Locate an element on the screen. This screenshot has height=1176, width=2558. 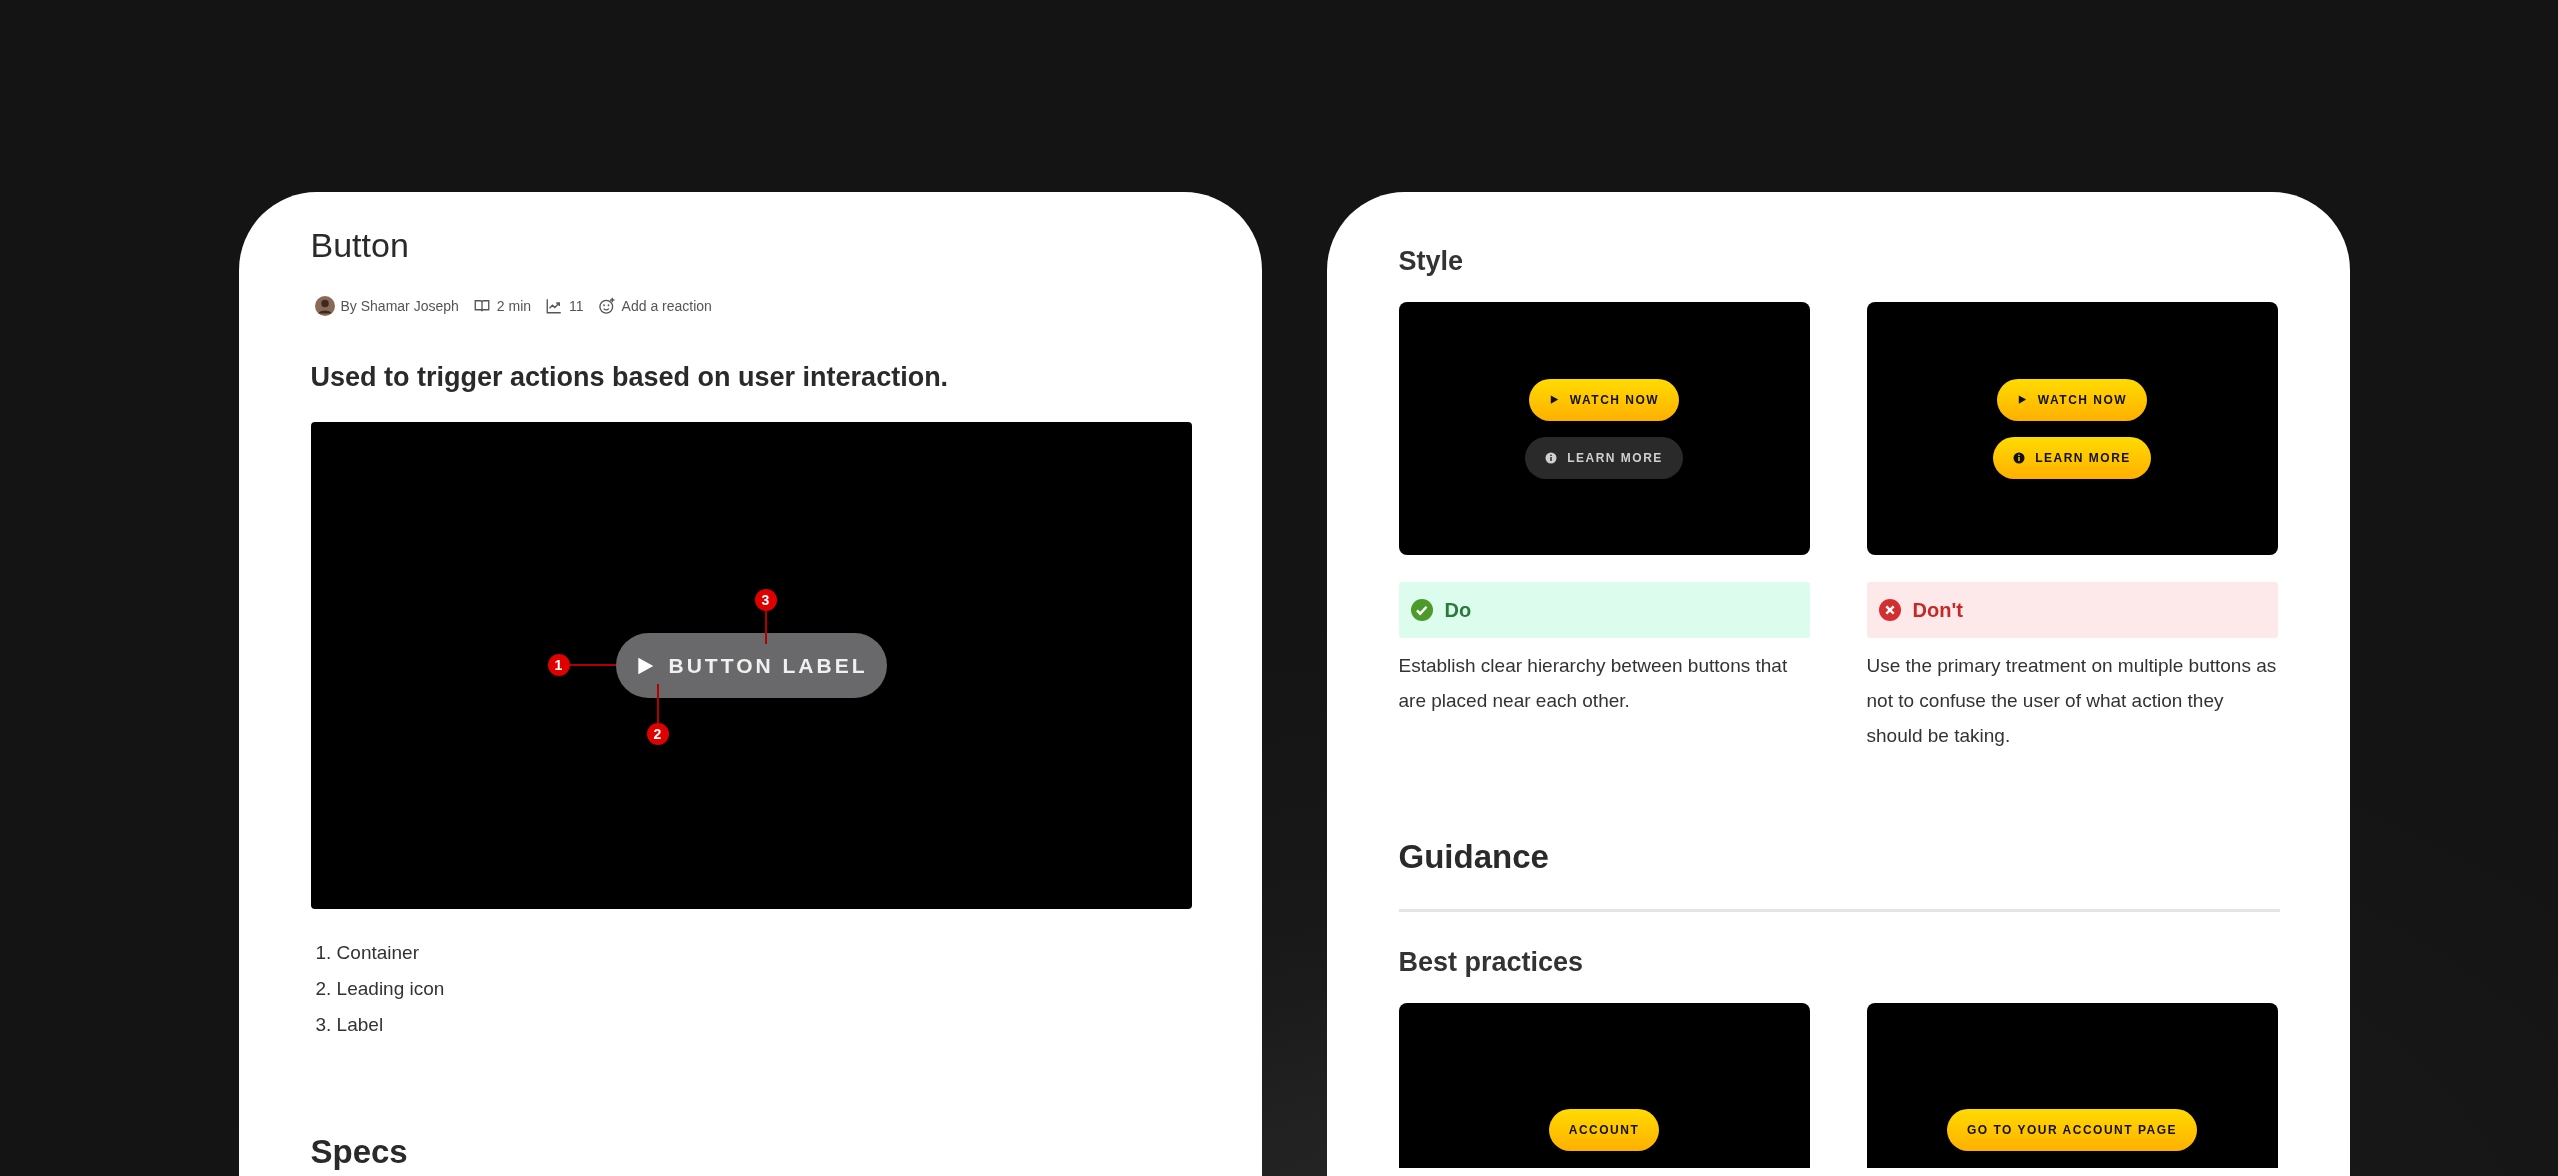
button-label-text: BUTTON LABEL is located at coordinates (768, 665).